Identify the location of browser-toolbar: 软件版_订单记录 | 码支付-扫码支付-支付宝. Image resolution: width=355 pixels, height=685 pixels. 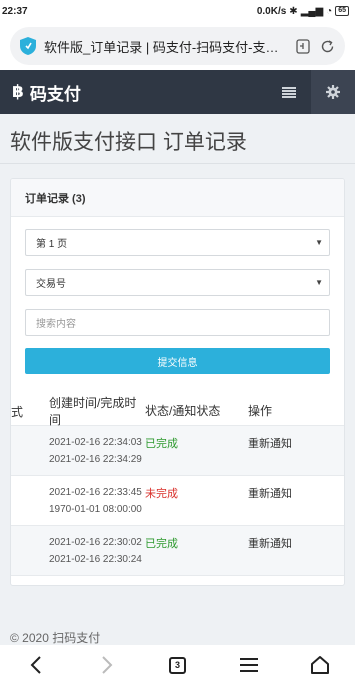
(177, 46).